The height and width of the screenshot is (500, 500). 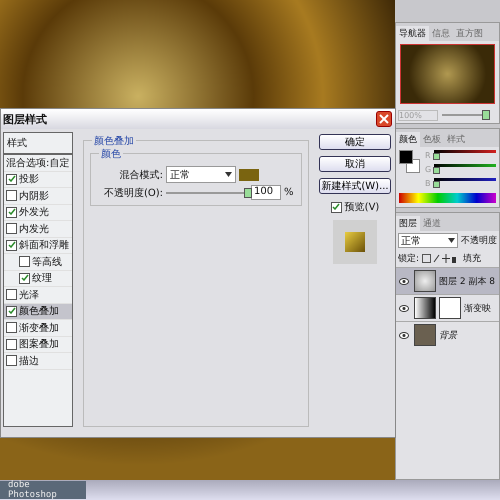 I want to click on panel-tab: 通道, so click(x=432, y=223).